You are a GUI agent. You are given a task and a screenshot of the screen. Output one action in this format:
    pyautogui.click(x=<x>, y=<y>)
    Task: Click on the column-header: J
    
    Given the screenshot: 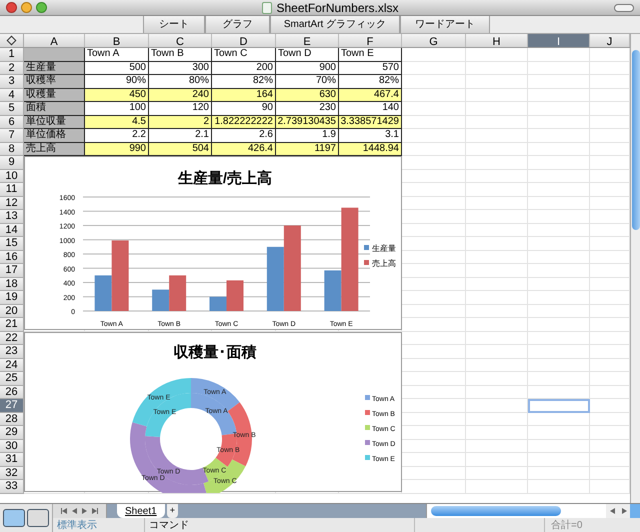 What is the action you would take?
    pyautogui.click(x=610, y=40)
    